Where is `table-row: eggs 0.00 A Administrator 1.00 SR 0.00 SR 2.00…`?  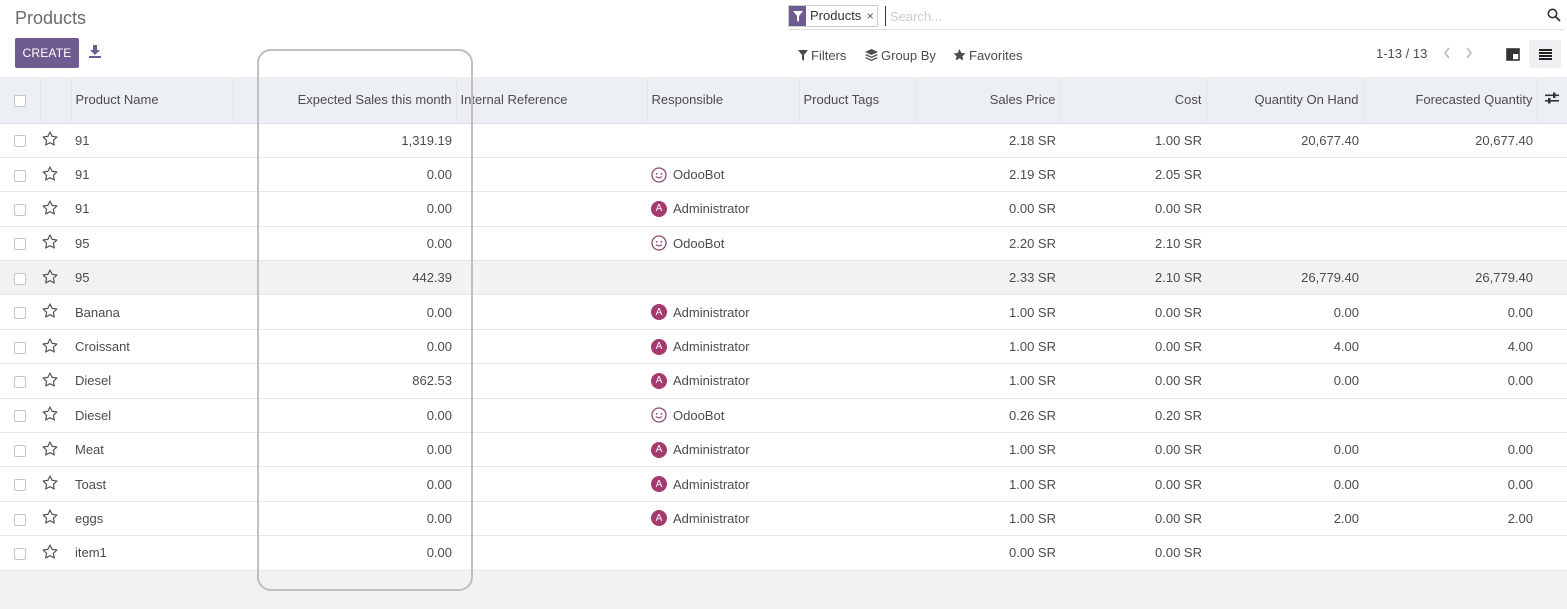
table-row: eggs 0.00 A Administrator 1.00 SR 0.00 SR 2.00… is located at coordinates (783, 519).